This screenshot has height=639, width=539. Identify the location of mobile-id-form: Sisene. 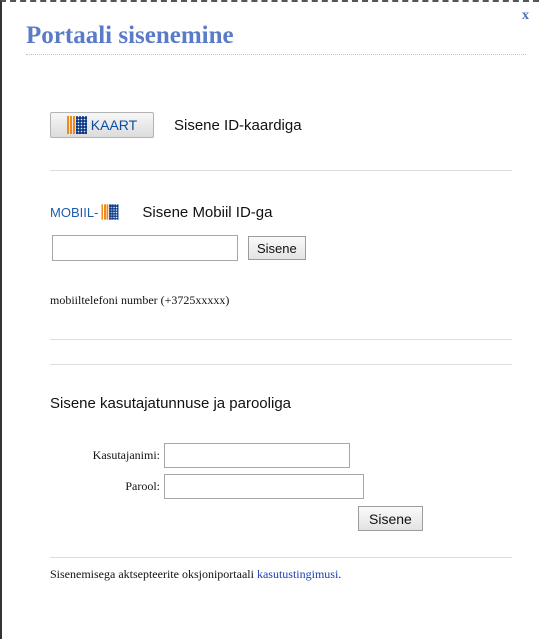
(179, 248).